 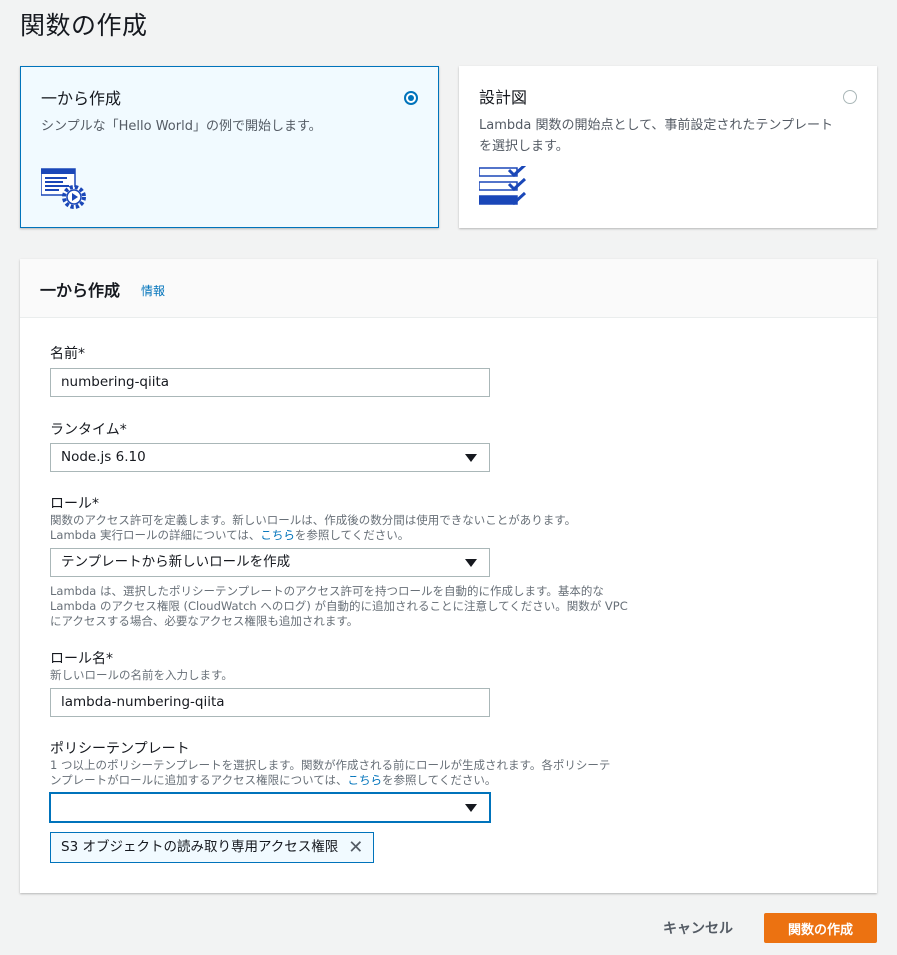 I want to click on role-name-description: 新しいロールの名前を入力します。, so click(x=141, y=675).